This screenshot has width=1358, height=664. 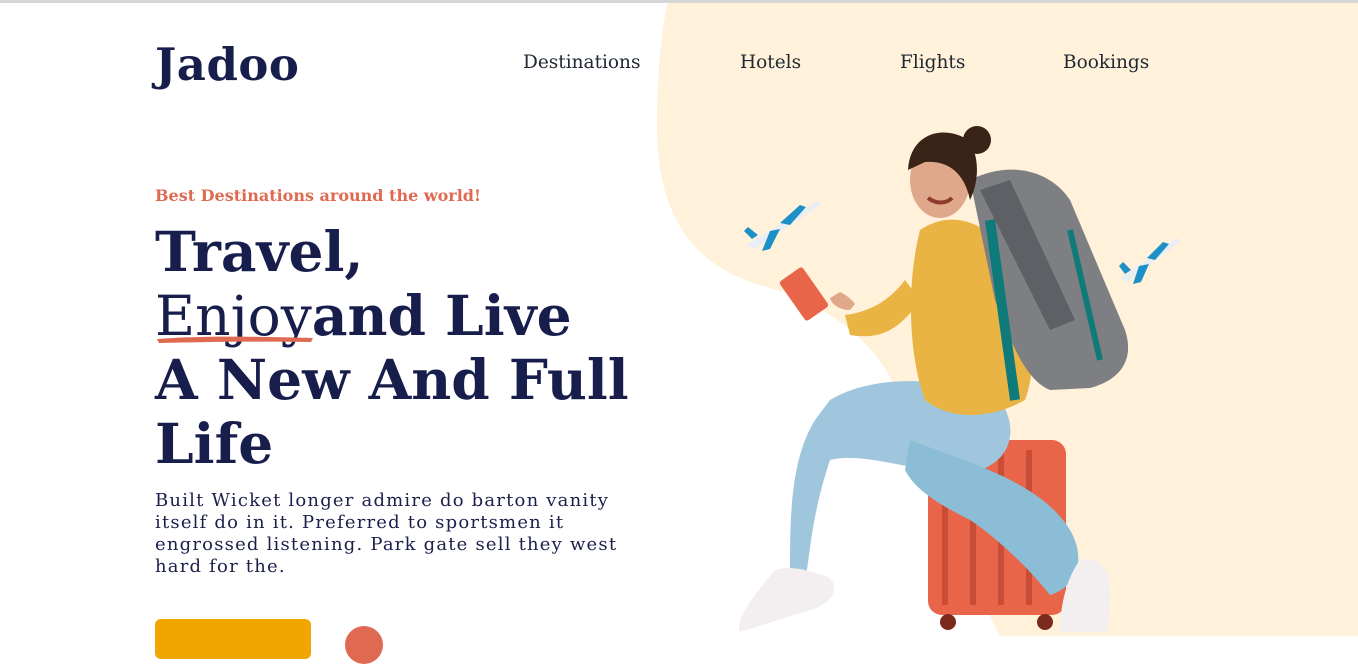 What do you see at coordinates (441, 315) in the screenshot?
I see `headline-line-2-rest: and Live` at bounding box center [441, 315].